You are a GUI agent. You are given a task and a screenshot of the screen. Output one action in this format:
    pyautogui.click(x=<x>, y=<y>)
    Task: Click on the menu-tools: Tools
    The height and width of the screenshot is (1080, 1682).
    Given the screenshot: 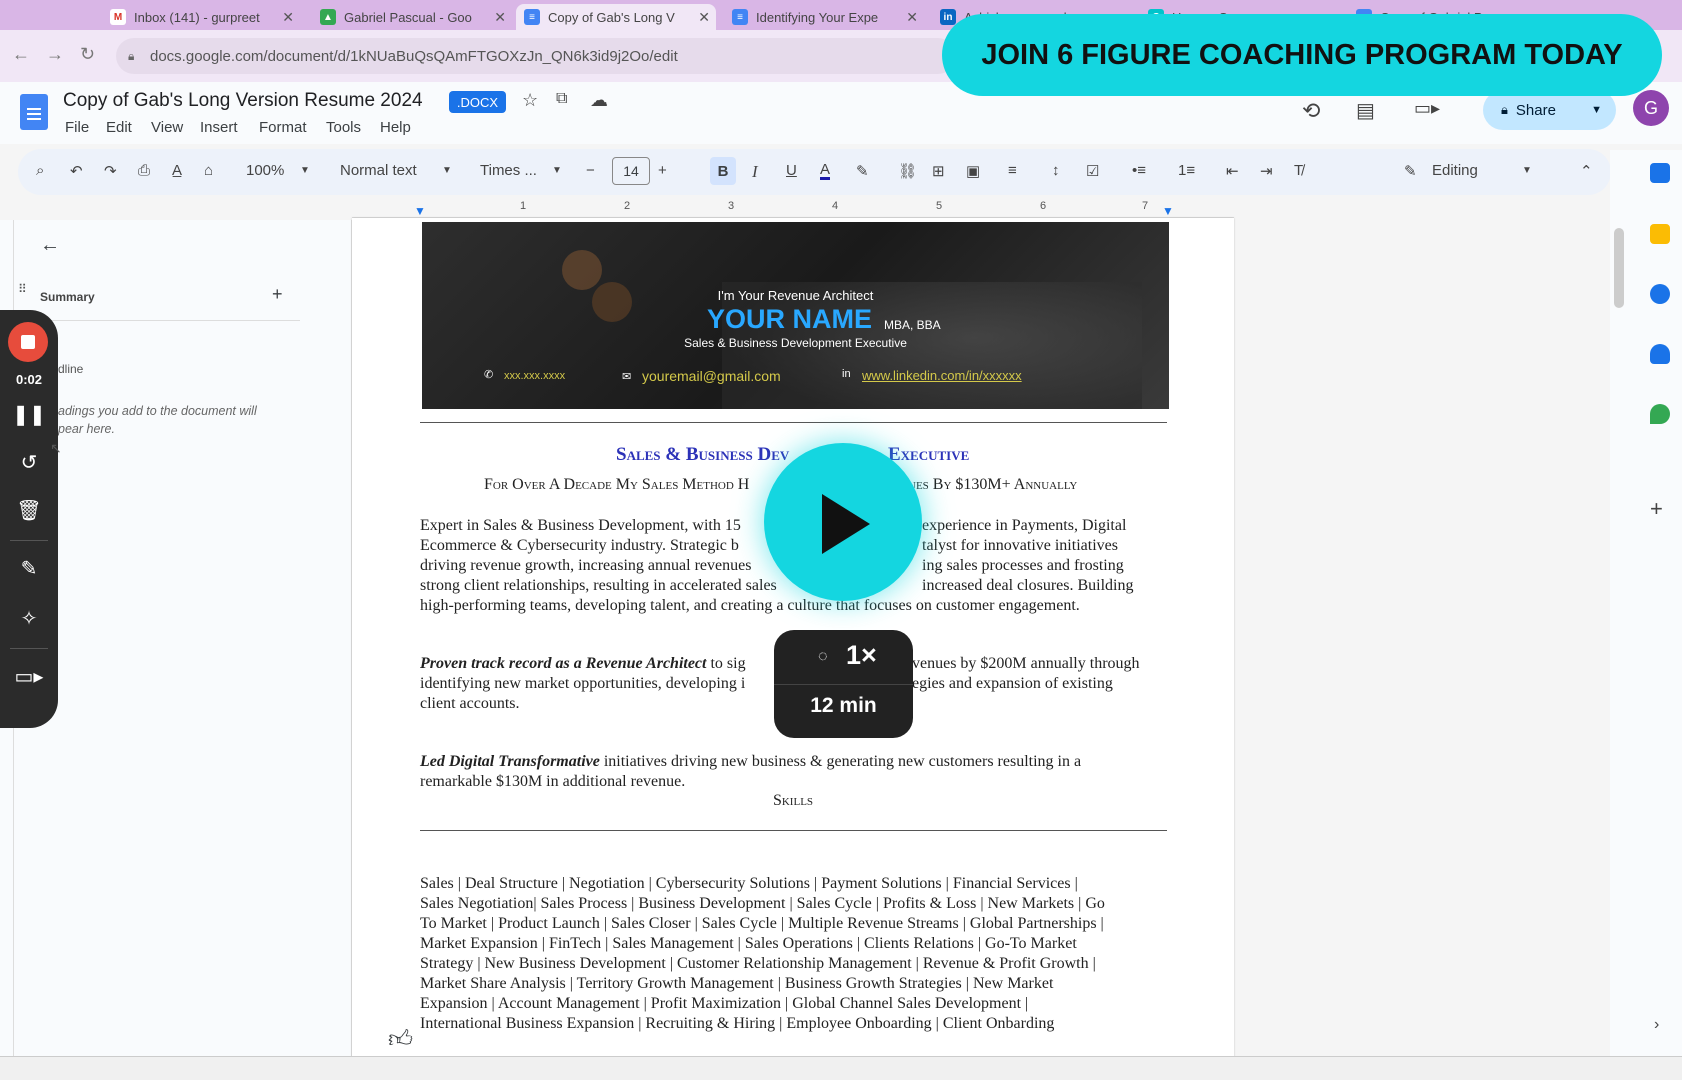 What is the action you would take?
    pyautogui.click(x=343, y=127)
    